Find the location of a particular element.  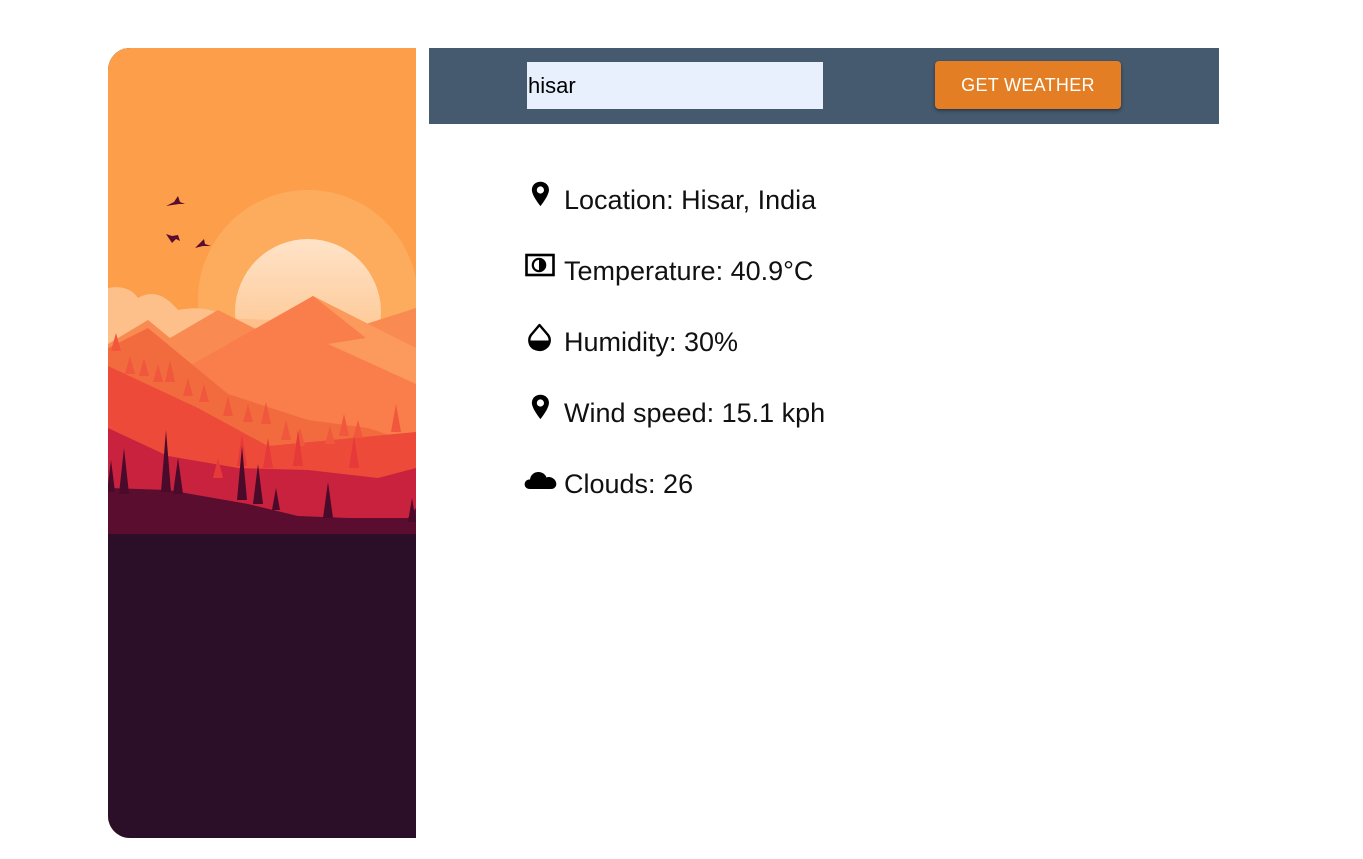

city-search-input is located at coordinates (675, 85).